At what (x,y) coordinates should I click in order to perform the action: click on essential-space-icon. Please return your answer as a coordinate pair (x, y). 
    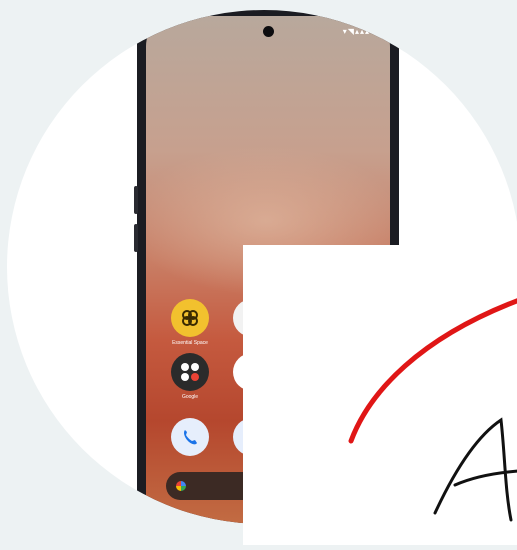
    Looking at the image, I should click on (190, 318).